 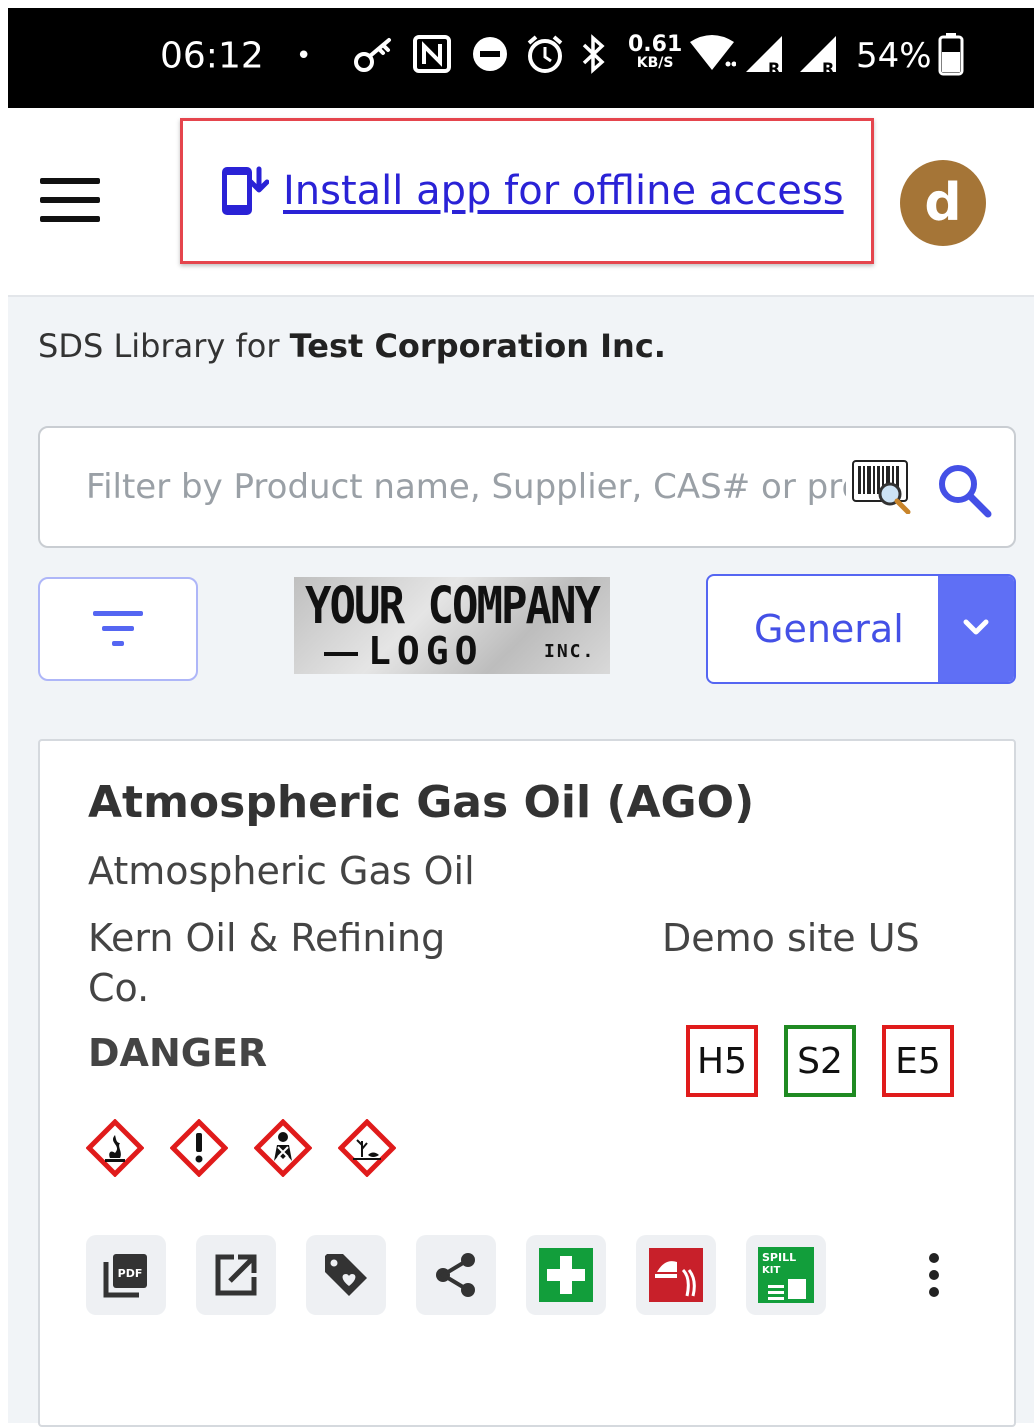 I want to click on hamburger-menu-button, so click(x=70, y=201).